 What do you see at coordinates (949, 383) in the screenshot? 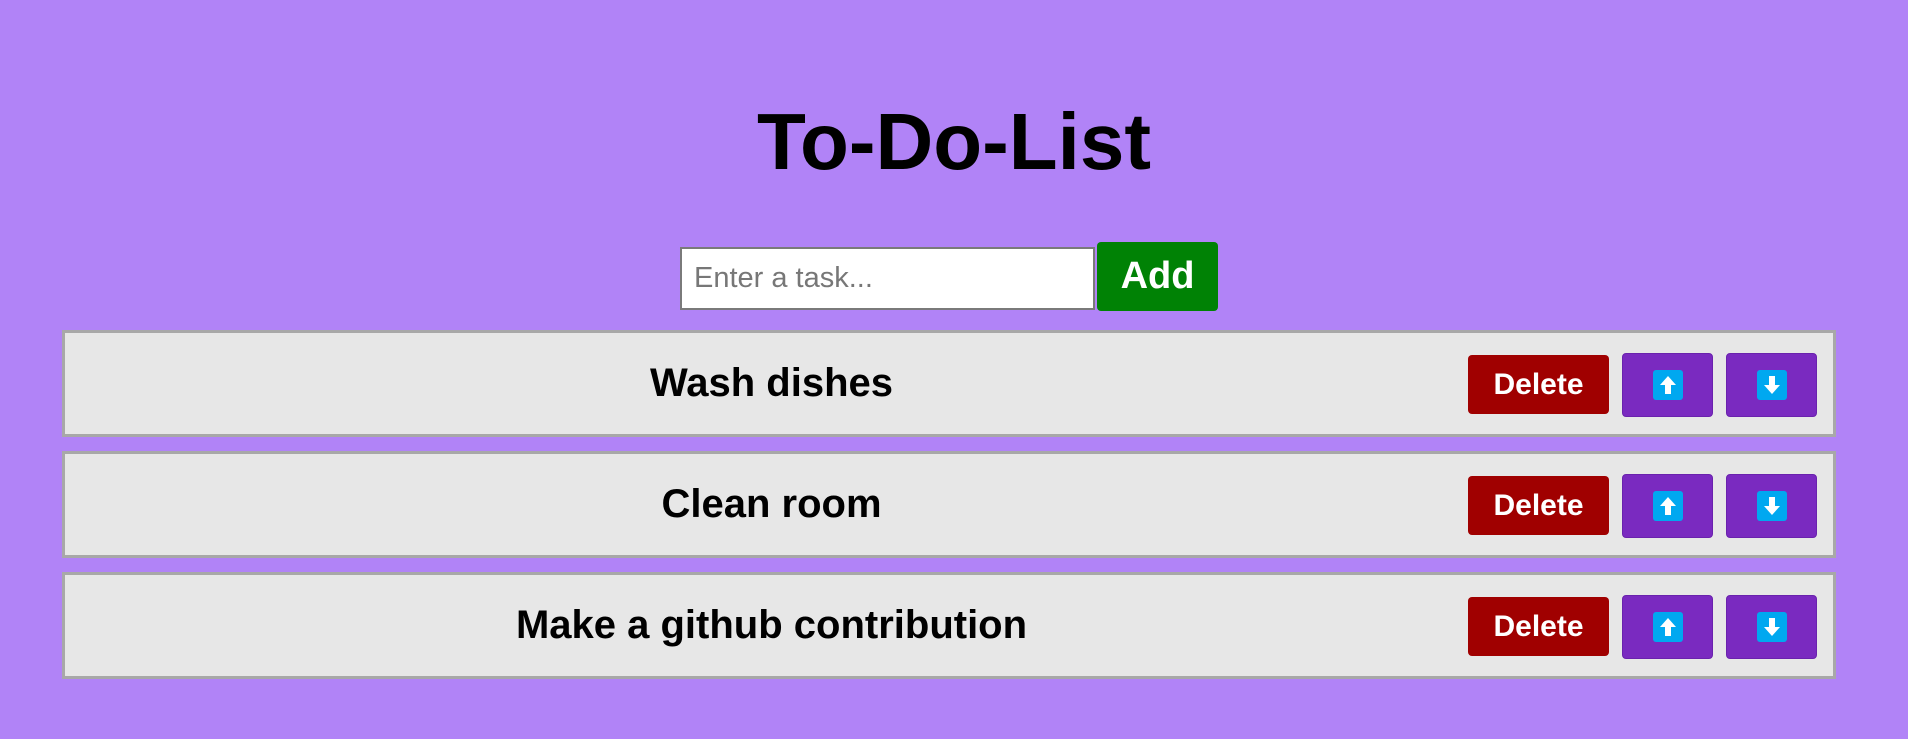
I see `task-item: Wash dishes Delete` at bounding box center [949, 383].